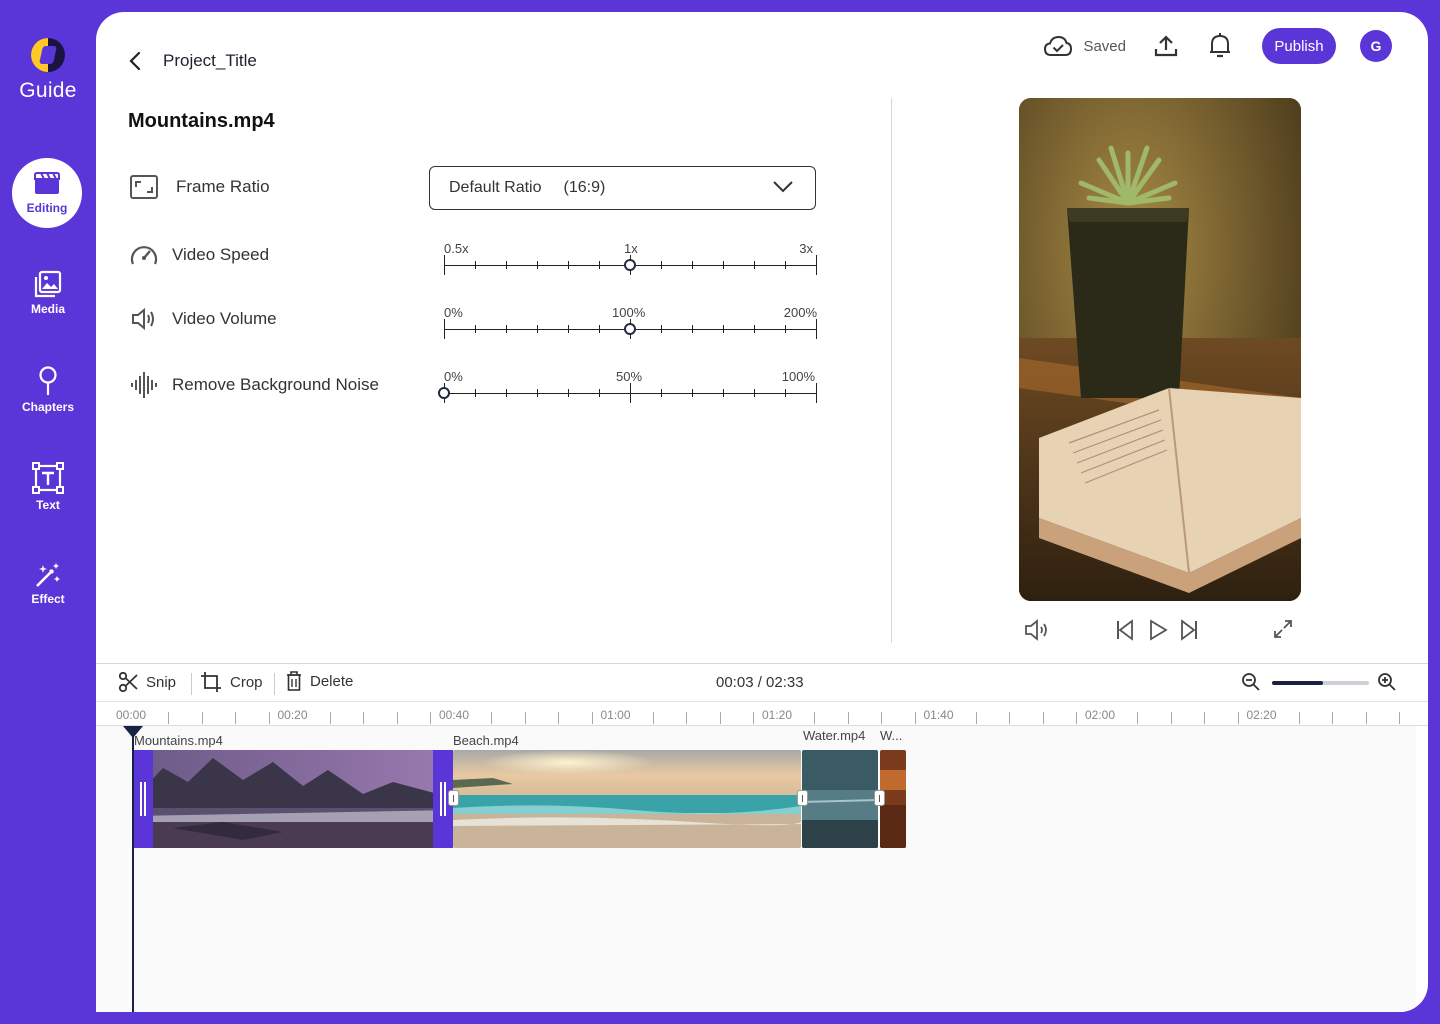 The image size is (1440, 1024). What do you see at coordinates (1320, 683) in the screenshot?
I see `zoom-slider` at bounding box center [1320, 683].